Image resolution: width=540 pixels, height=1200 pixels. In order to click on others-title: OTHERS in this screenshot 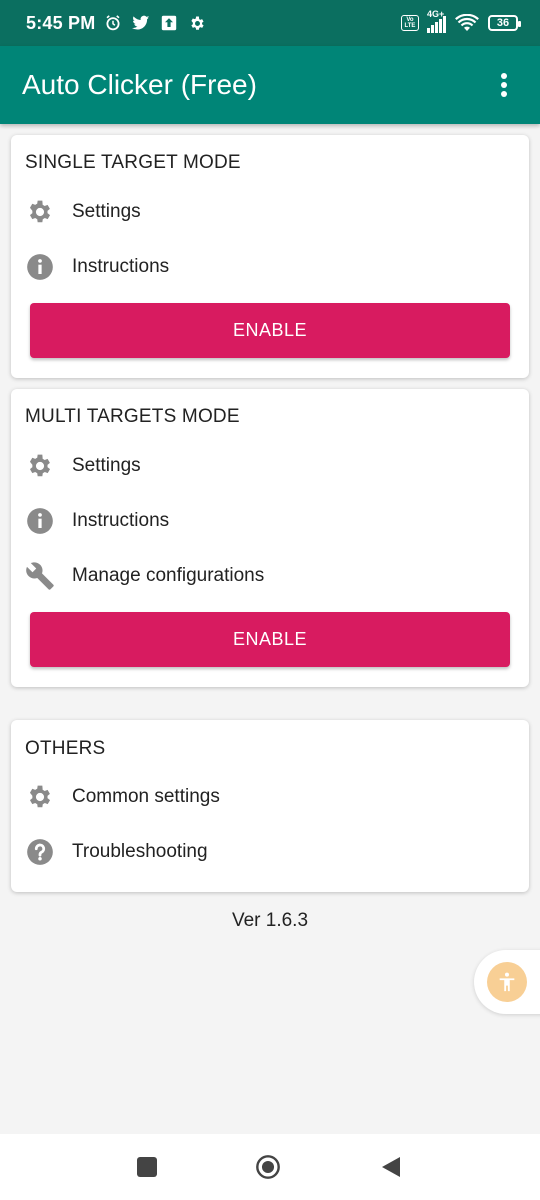, I will do `click(65, 748)`.